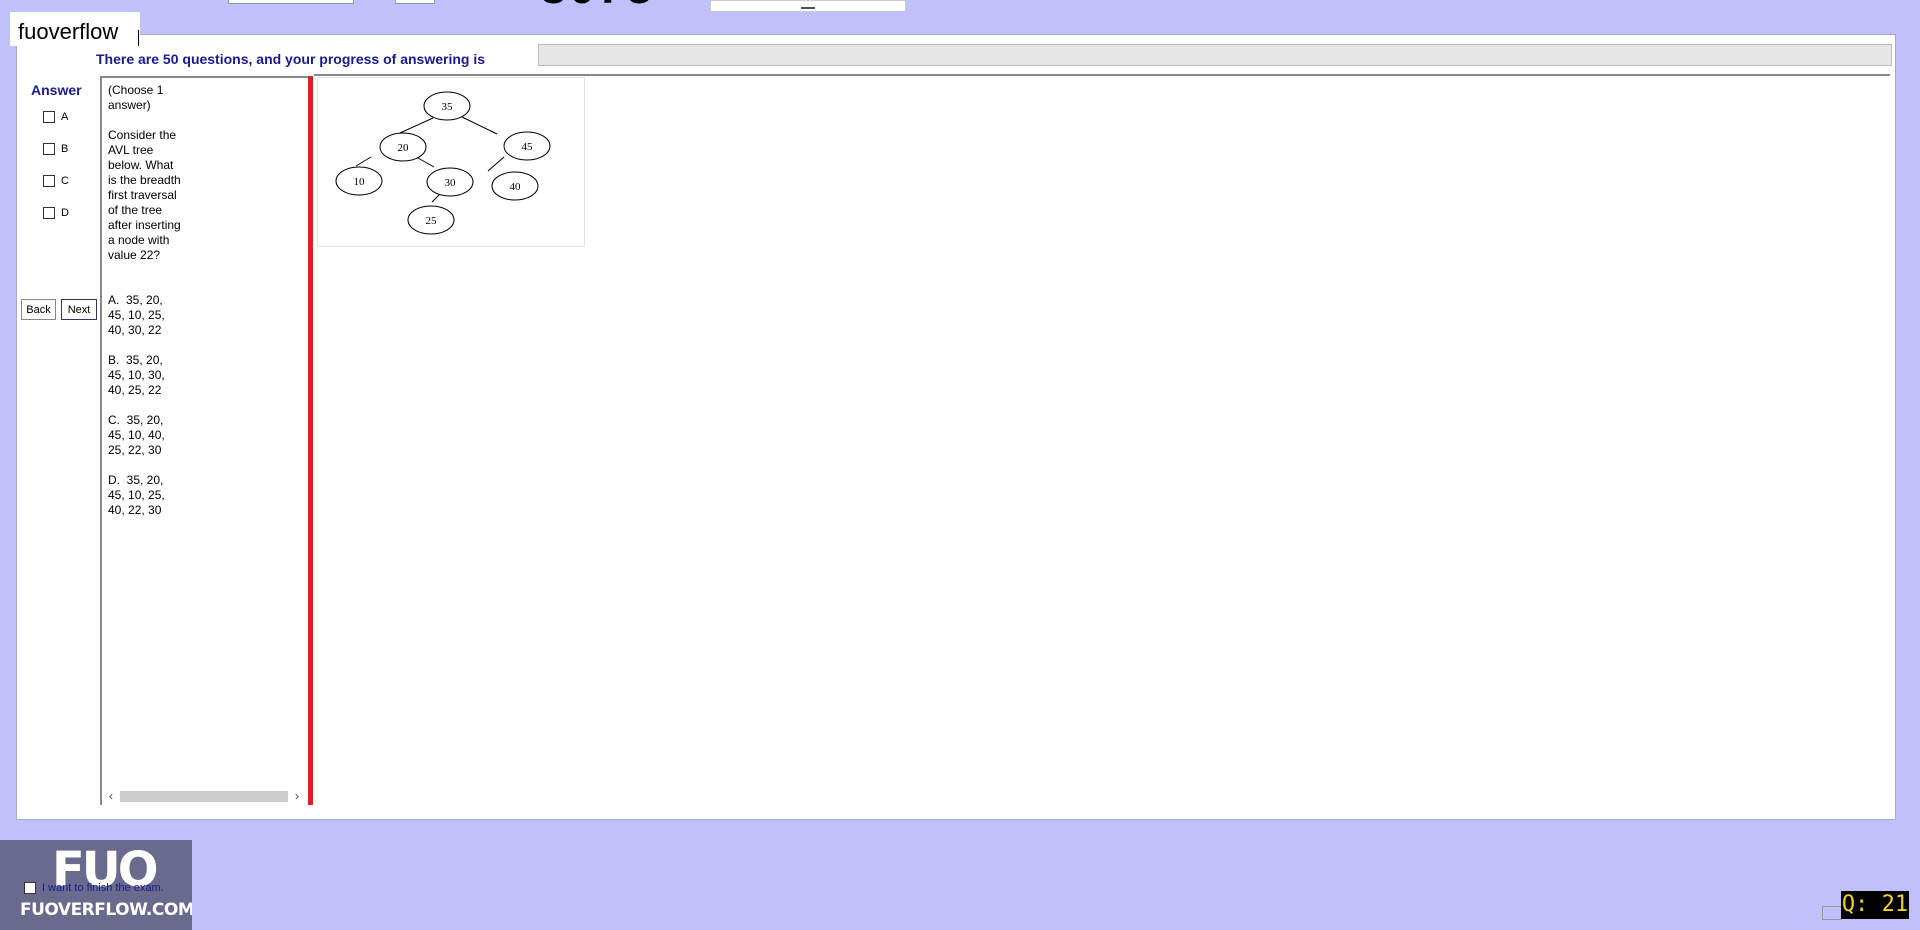 The width and height of the screenshot is (1920, 930). I want to click on scroll-left-icon: ‹, so click(111, 796).